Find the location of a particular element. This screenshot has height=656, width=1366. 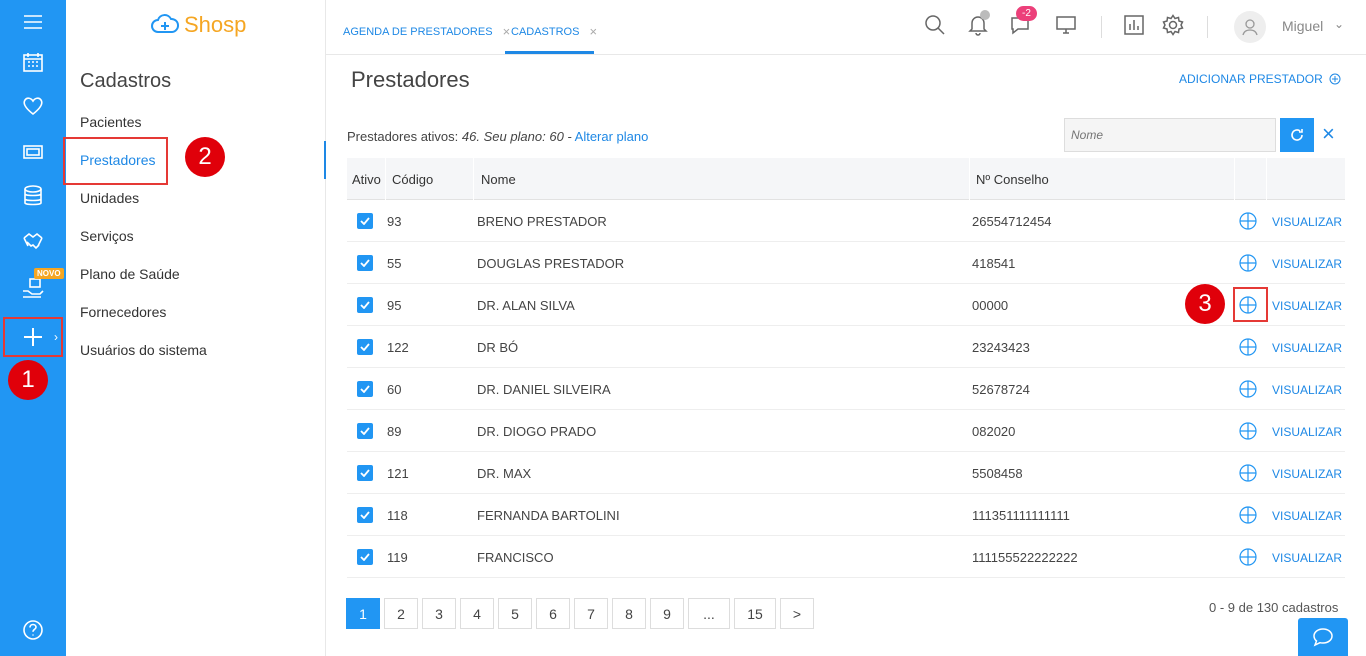

page-button: 3 is located at coordinates (439, 613).